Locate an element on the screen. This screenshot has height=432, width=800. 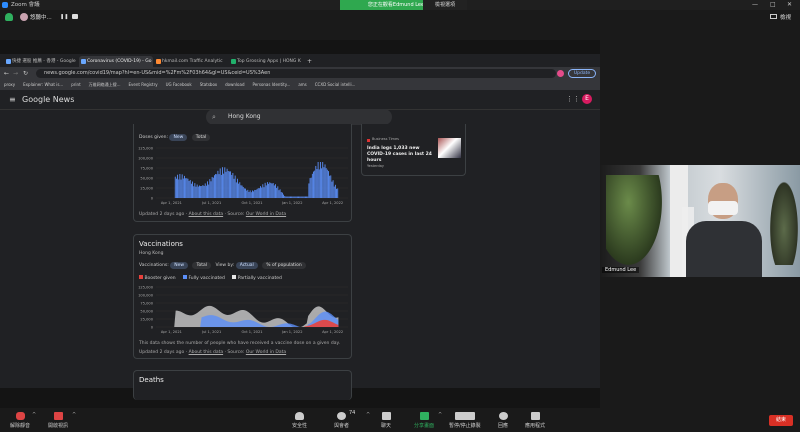
doses-source-link: Our World in Data is located at coordinates (266, 214).